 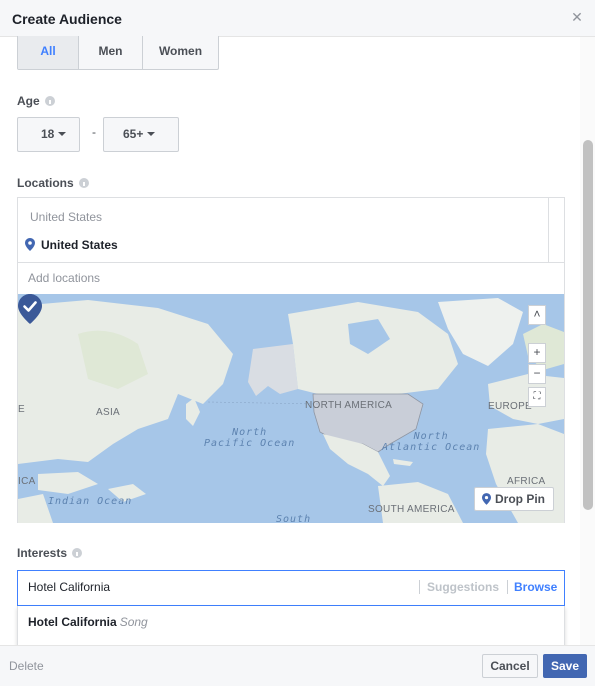 What do you see at coordinates (537, 397) in the screenshot?
I see `map-fullscreen-icon: ⛶` at bounding box center [537, 397].